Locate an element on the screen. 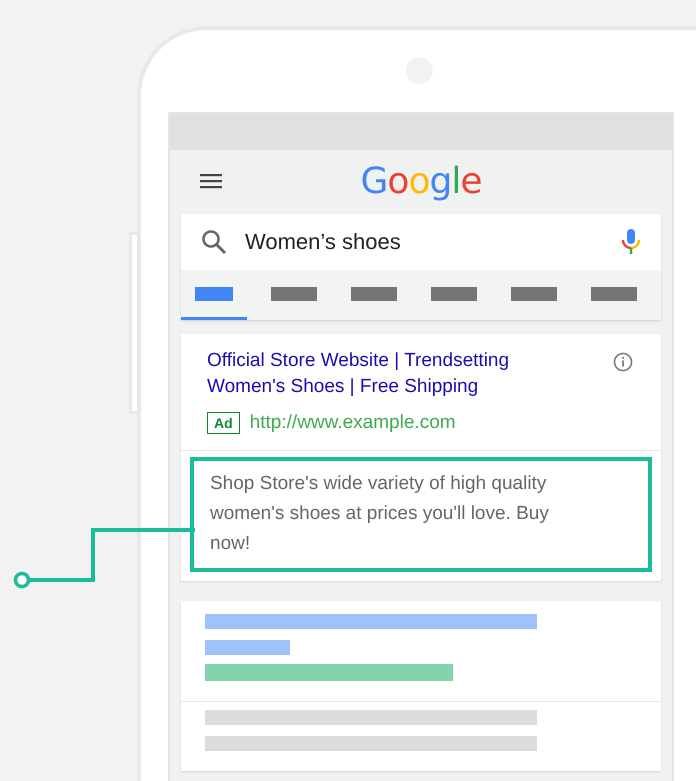 The width and height of the screenshot is (696, 781). ad-description: Shop Store's wide variety of high quality women's shoes at prices you'll love. Buy now! is located at coordinates (421, 514).